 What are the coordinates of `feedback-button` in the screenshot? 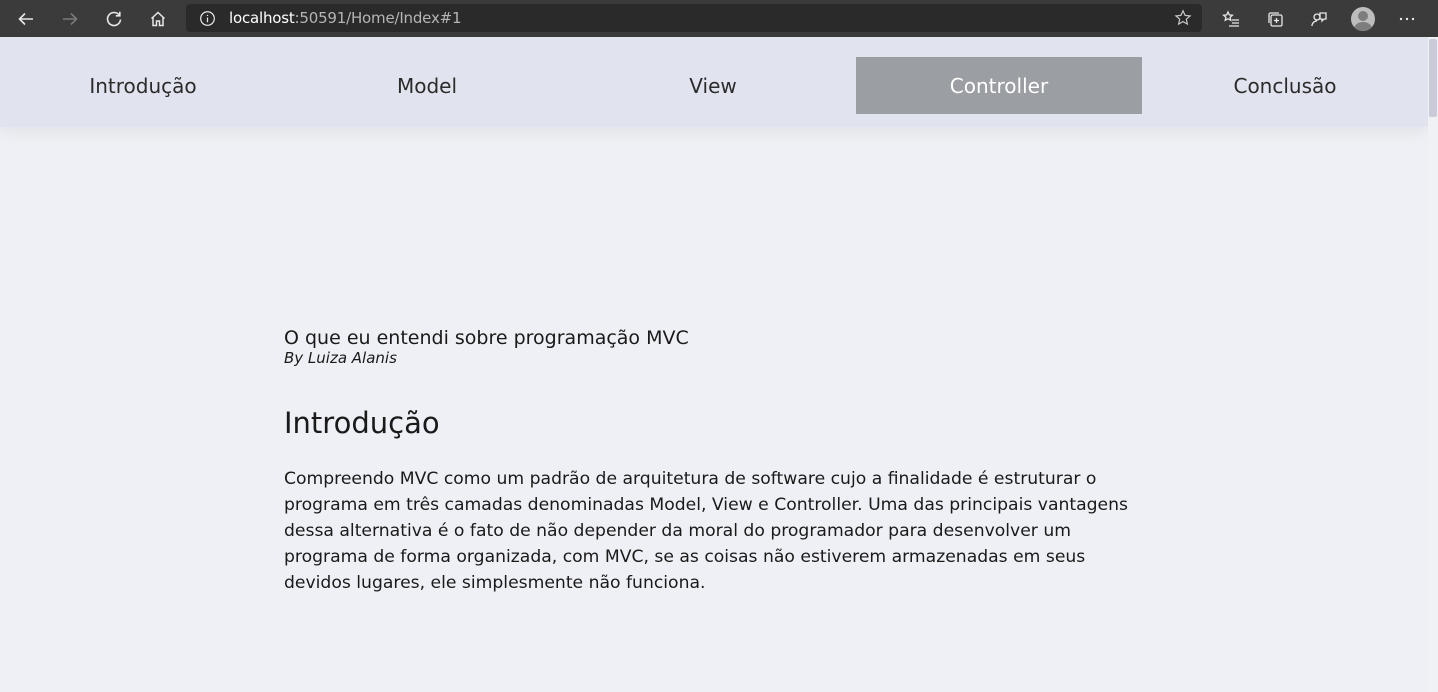 It's located at (1319, 18).